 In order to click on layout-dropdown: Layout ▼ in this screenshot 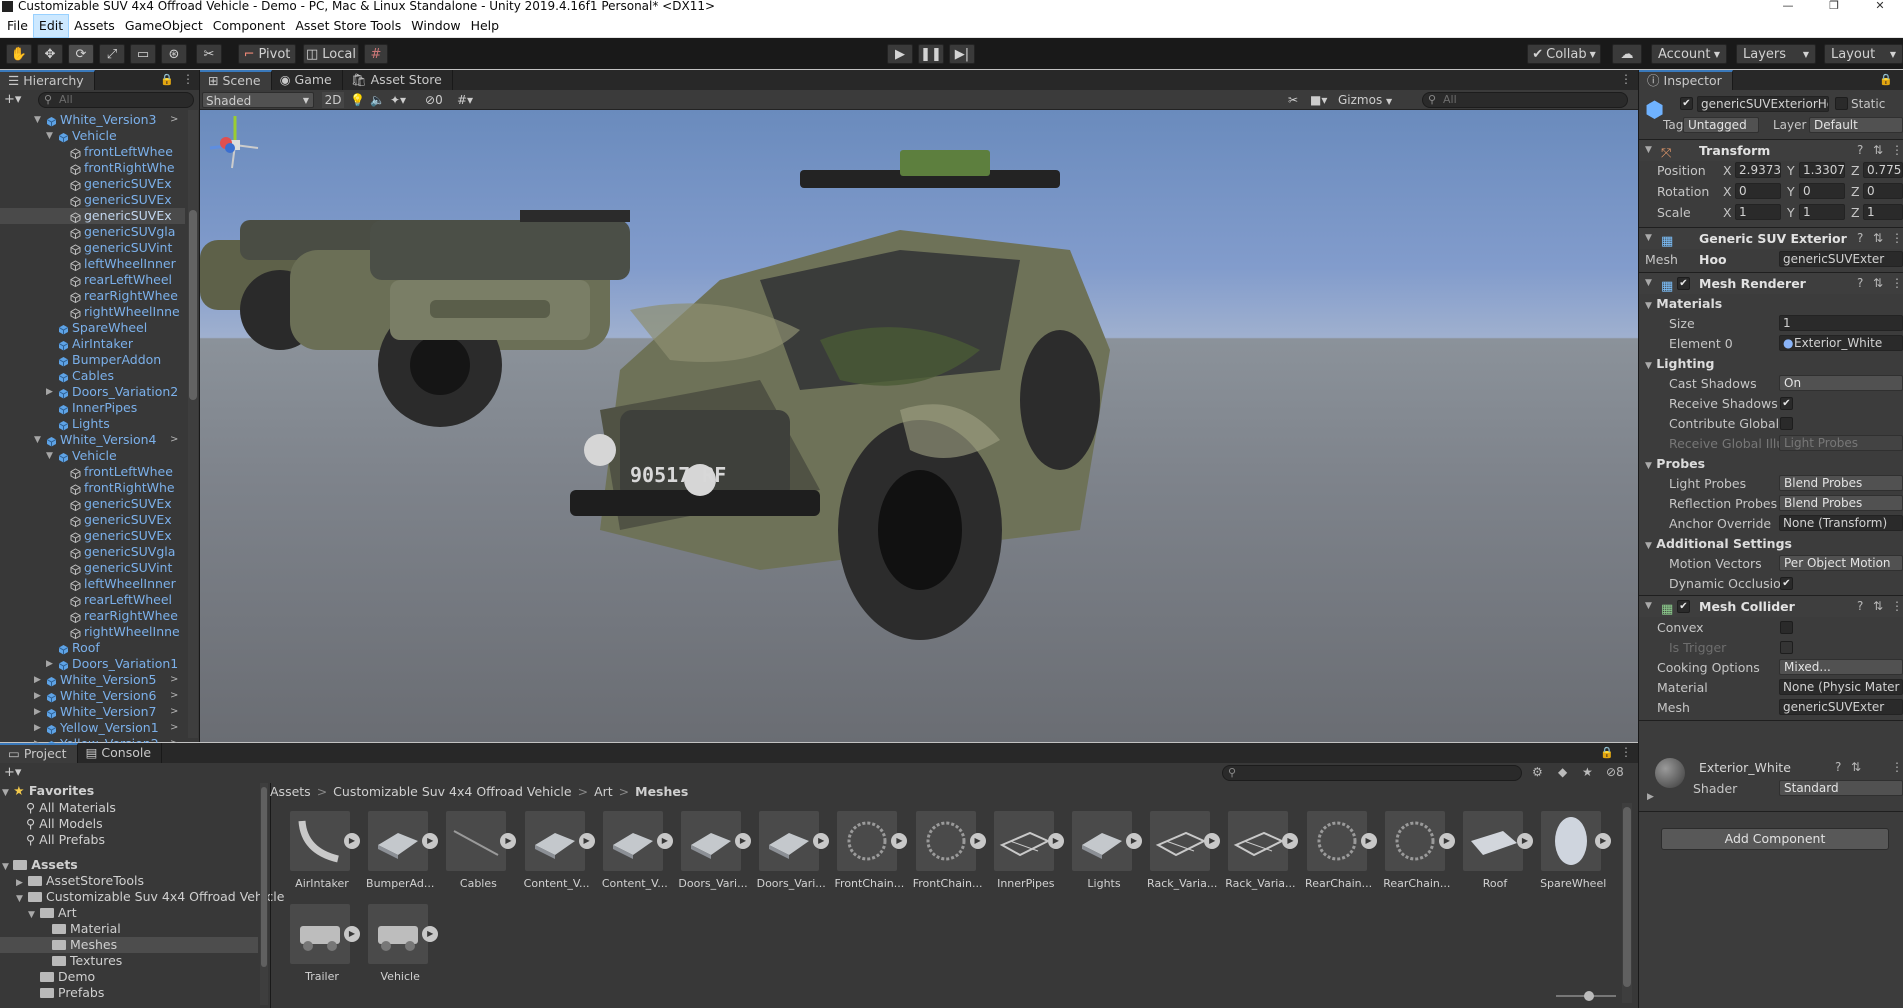, I will do `click(1863, 54)`.